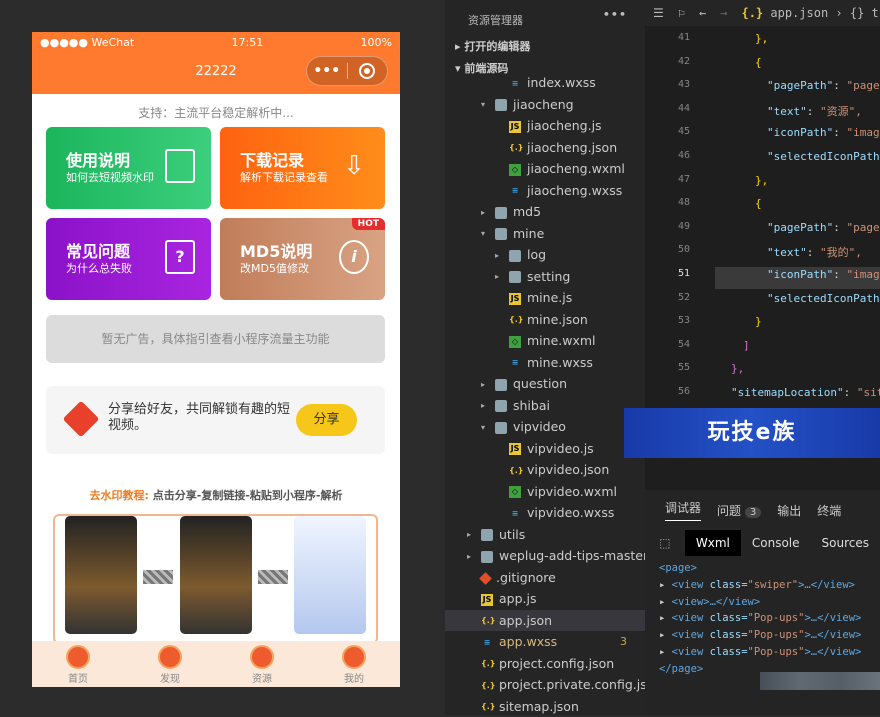  Describe the element at coordinates (667, 179) in the screenshot. I see `line-number: 47` at that location.